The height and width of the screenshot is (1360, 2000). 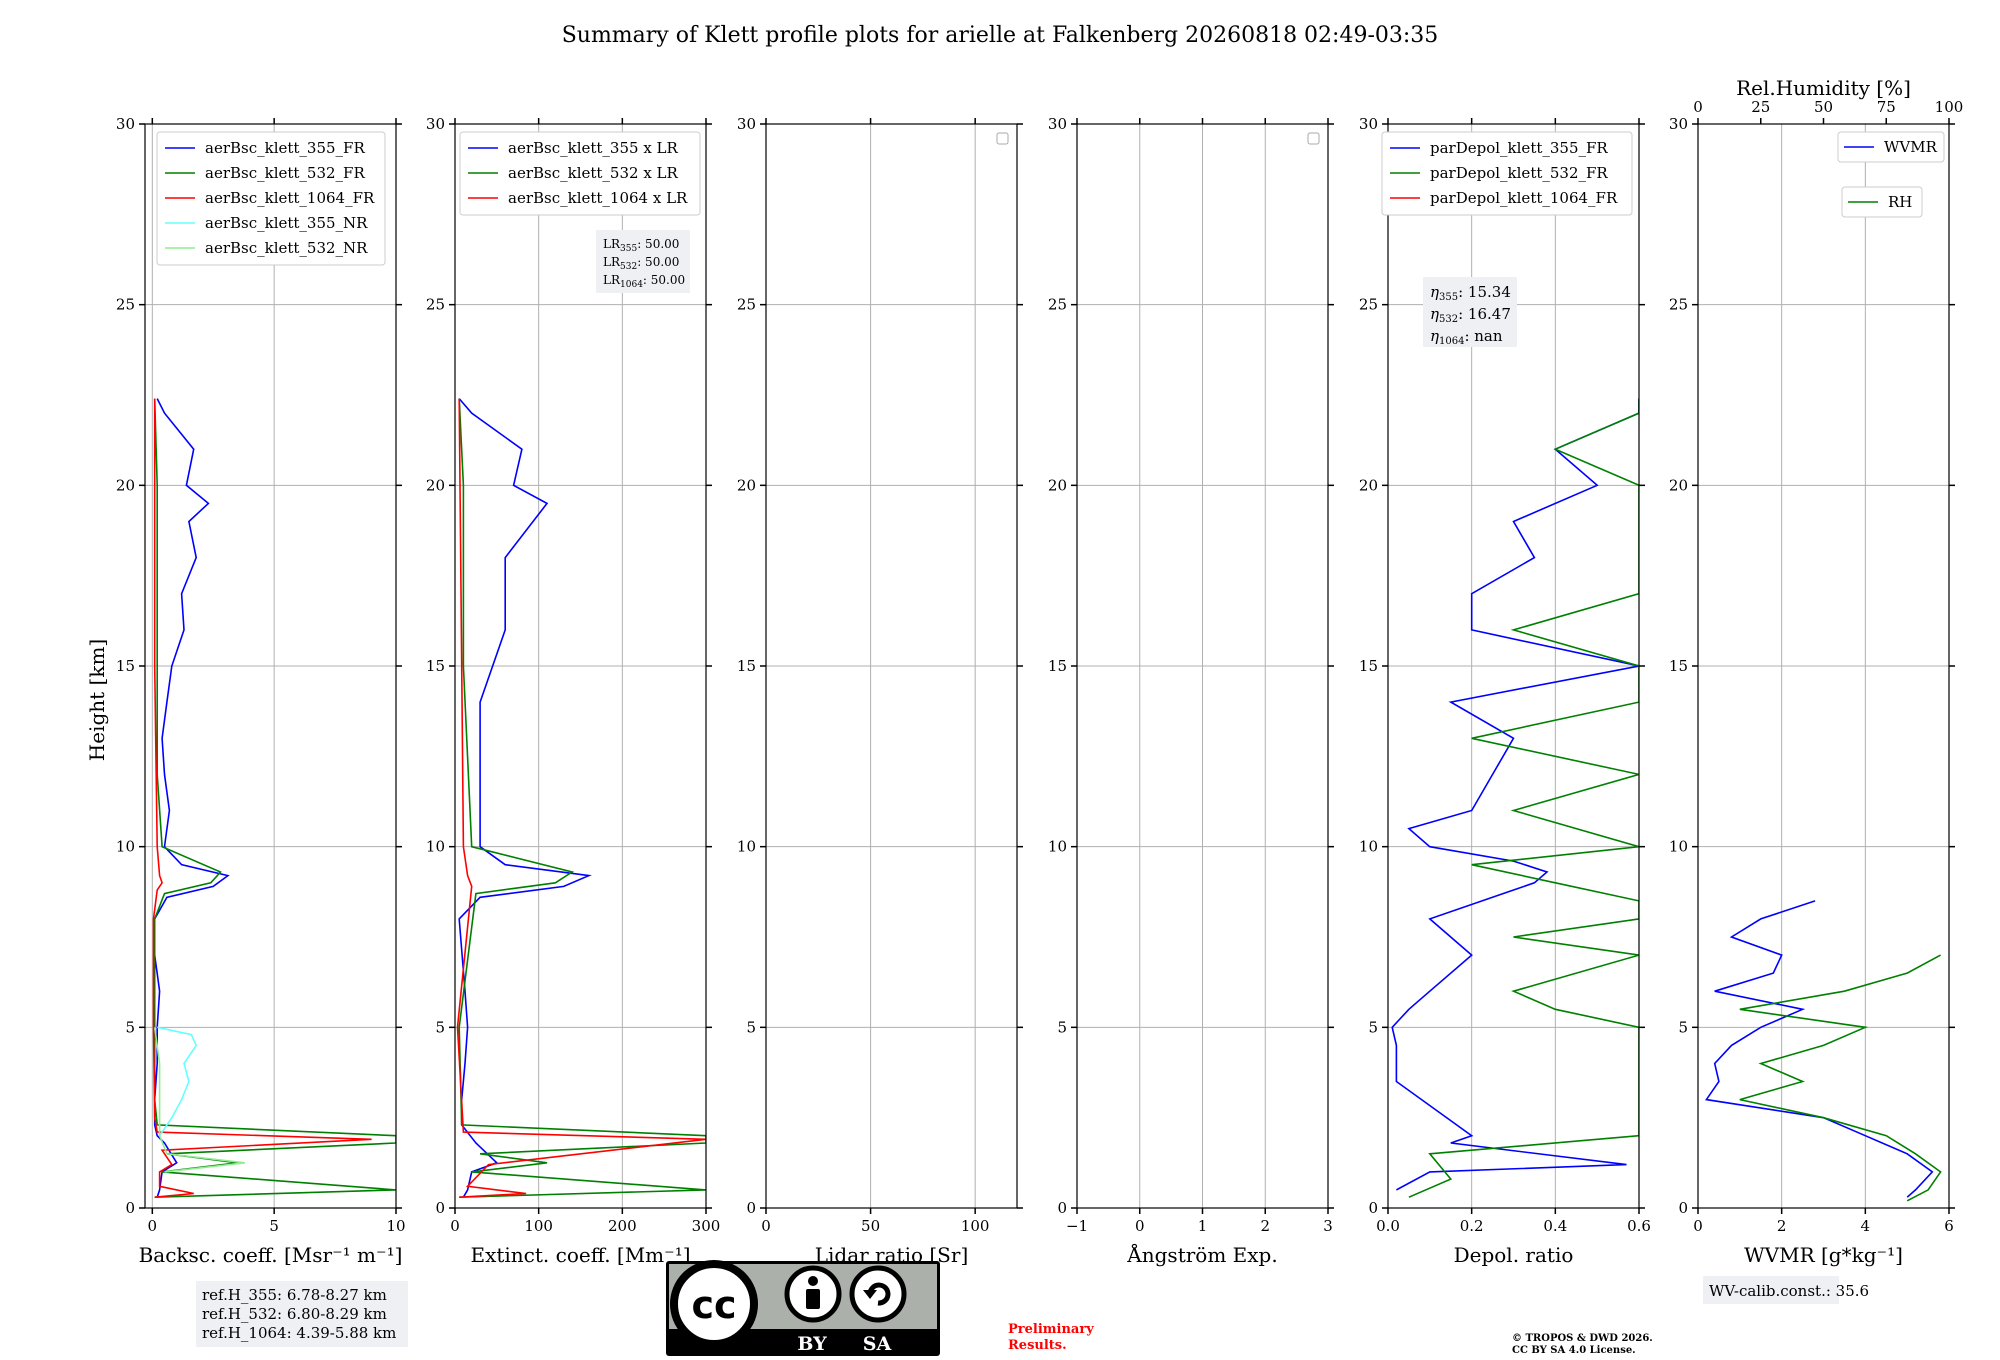 I want to click on series-line-aerBsc_klett_1064 x LR, so click(x=581, y=798).